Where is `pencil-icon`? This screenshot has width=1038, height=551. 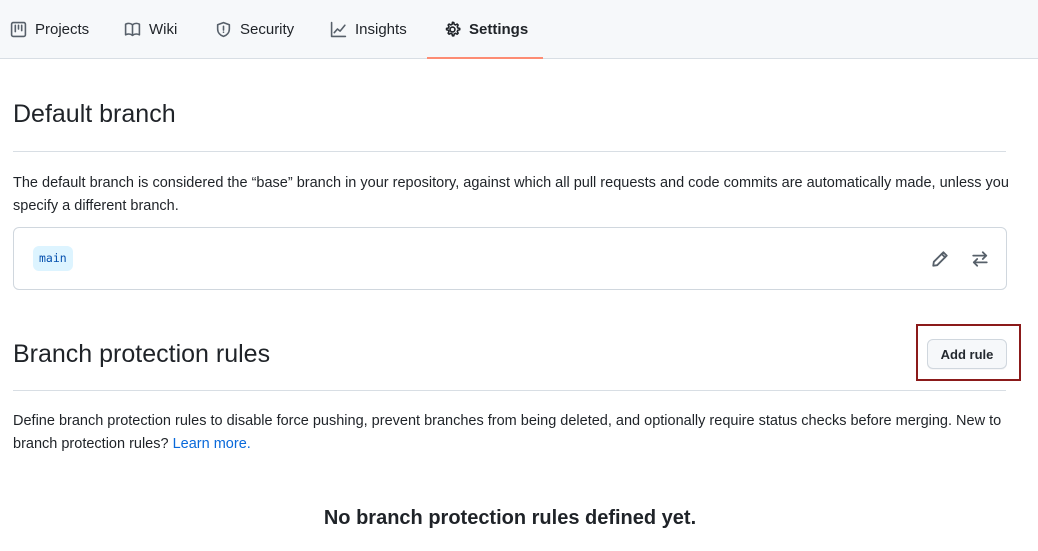
pencil-icon is located at coordinates (940, 259).